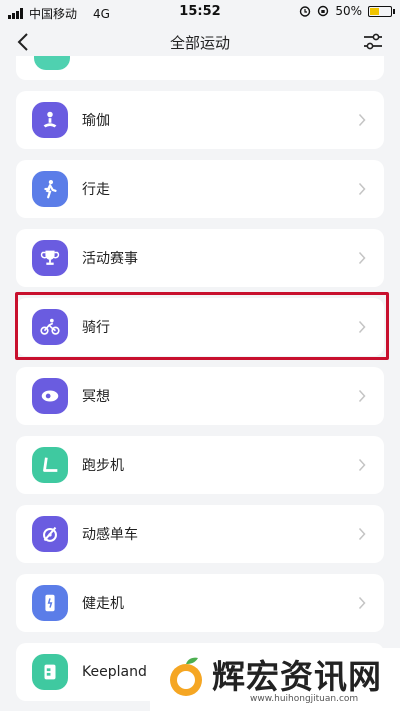 The image size is (400, 711). What do you see at coordinates (96, 190) in the screenshot?
I see `list-item-label: 行走` at bounding box center [96, 190].